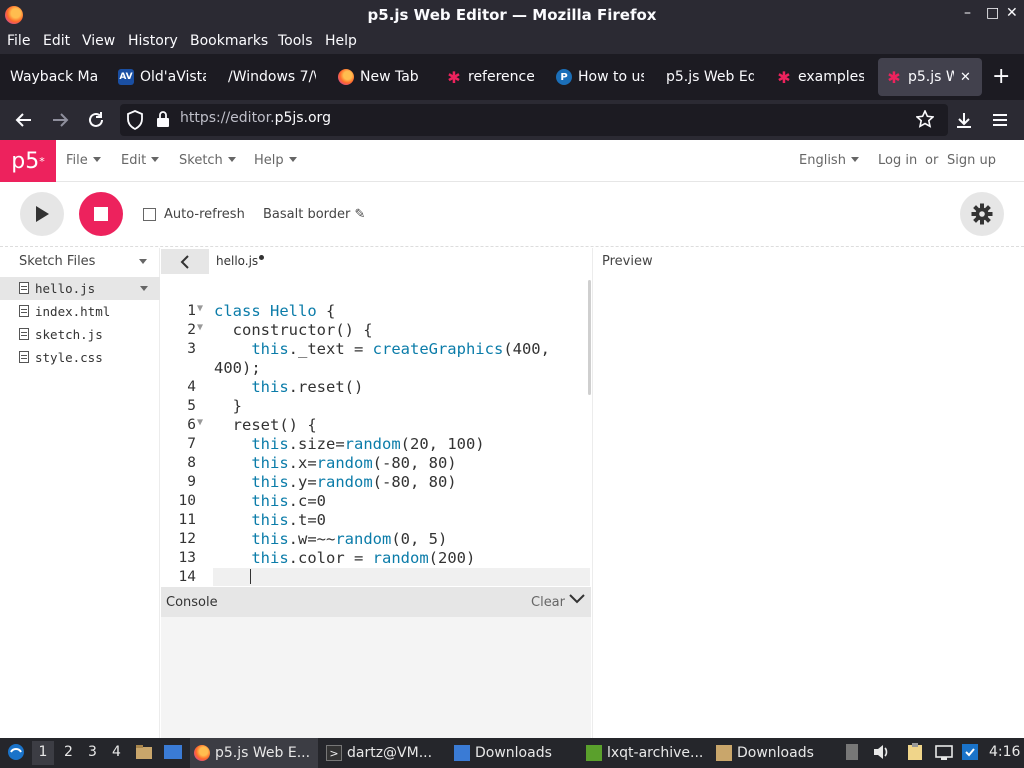 The height and width of the screenshot is (768, 1024). I want to click on tab-oldavista: AV Old'aVista, so click(162, 77).